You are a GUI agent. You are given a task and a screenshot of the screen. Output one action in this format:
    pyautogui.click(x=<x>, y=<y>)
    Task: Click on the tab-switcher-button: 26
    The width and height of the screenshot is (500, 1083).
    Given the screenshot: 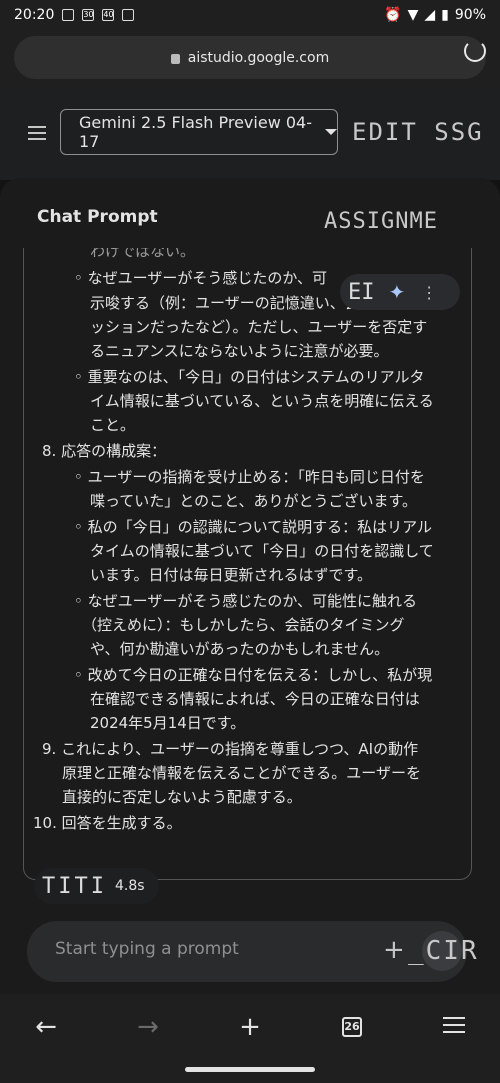 What is the action you would take?
    pyautogui.click(x=352, y=1027)
    